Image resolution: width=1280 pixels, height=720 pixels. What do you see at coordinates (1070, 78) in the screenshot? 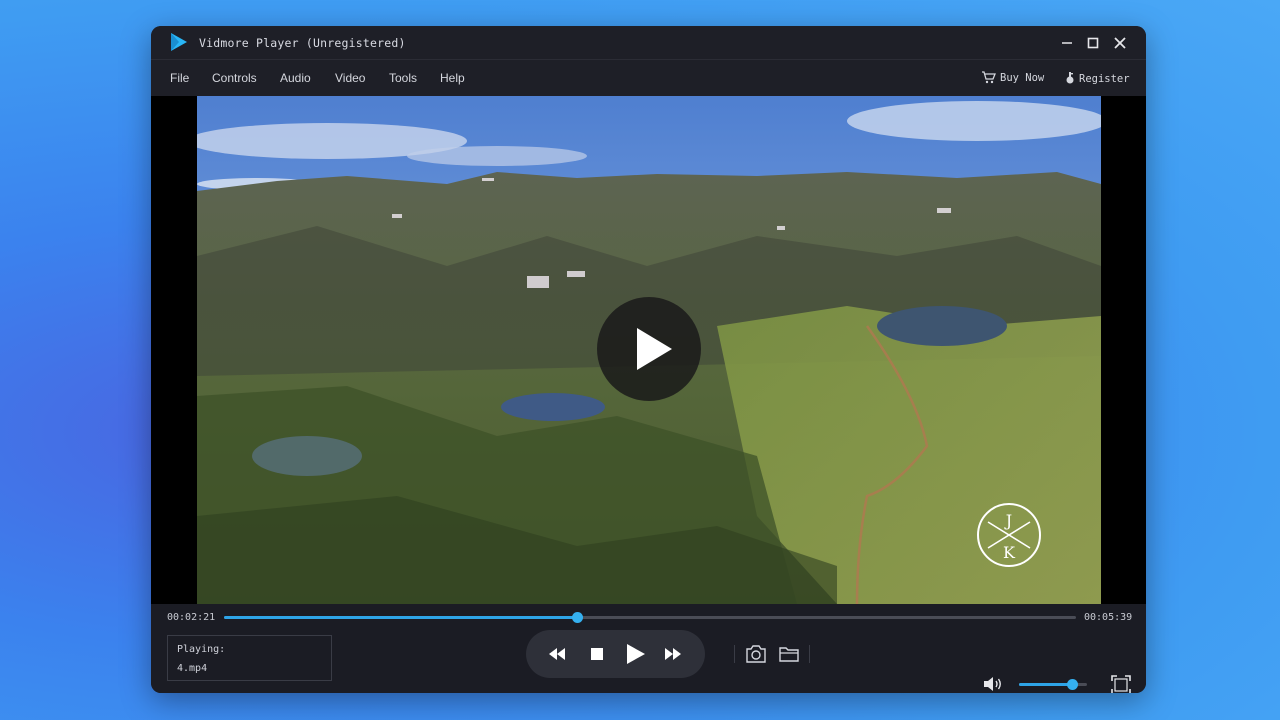
I see `key-icon` at bounding box center [1070, 78].